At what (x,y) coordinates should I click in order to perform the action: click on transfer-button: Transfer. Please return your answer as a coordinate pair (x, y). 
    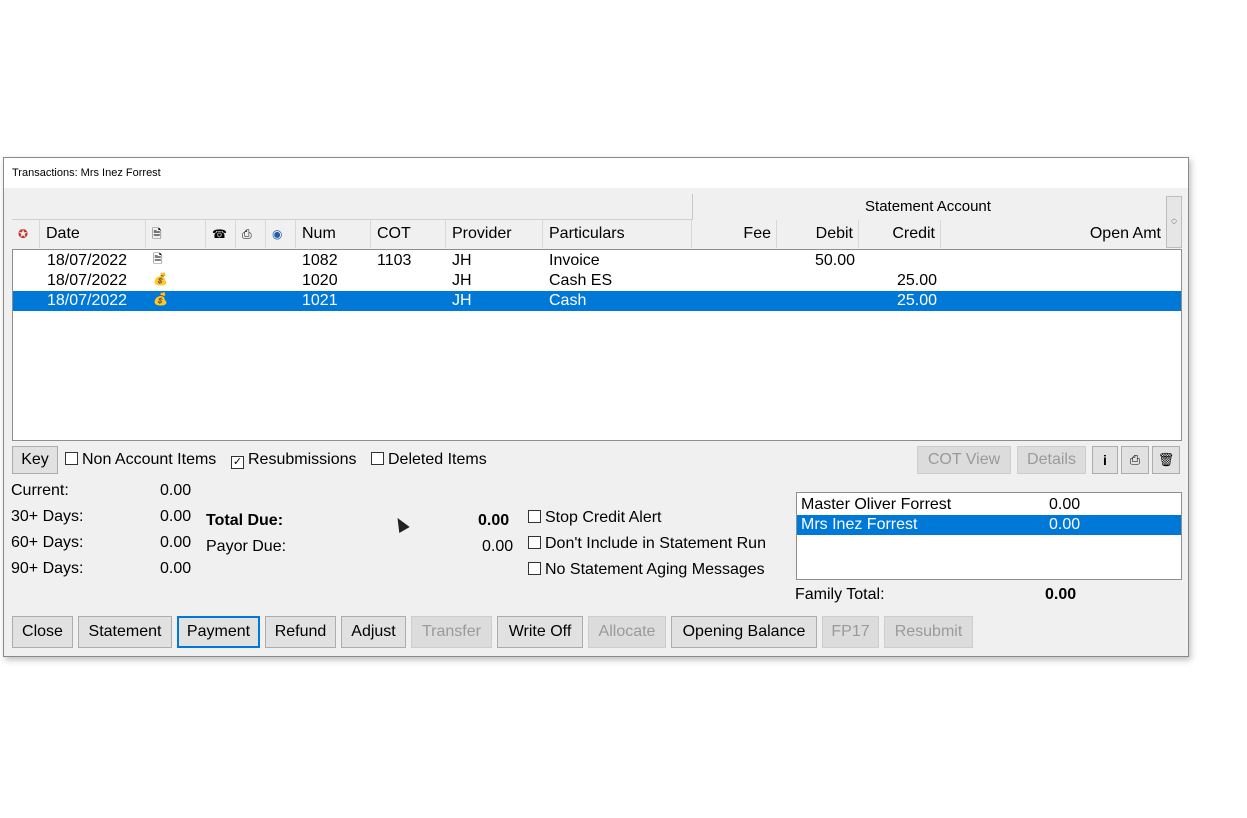
    Looking at the image, I should click on (451, 632).